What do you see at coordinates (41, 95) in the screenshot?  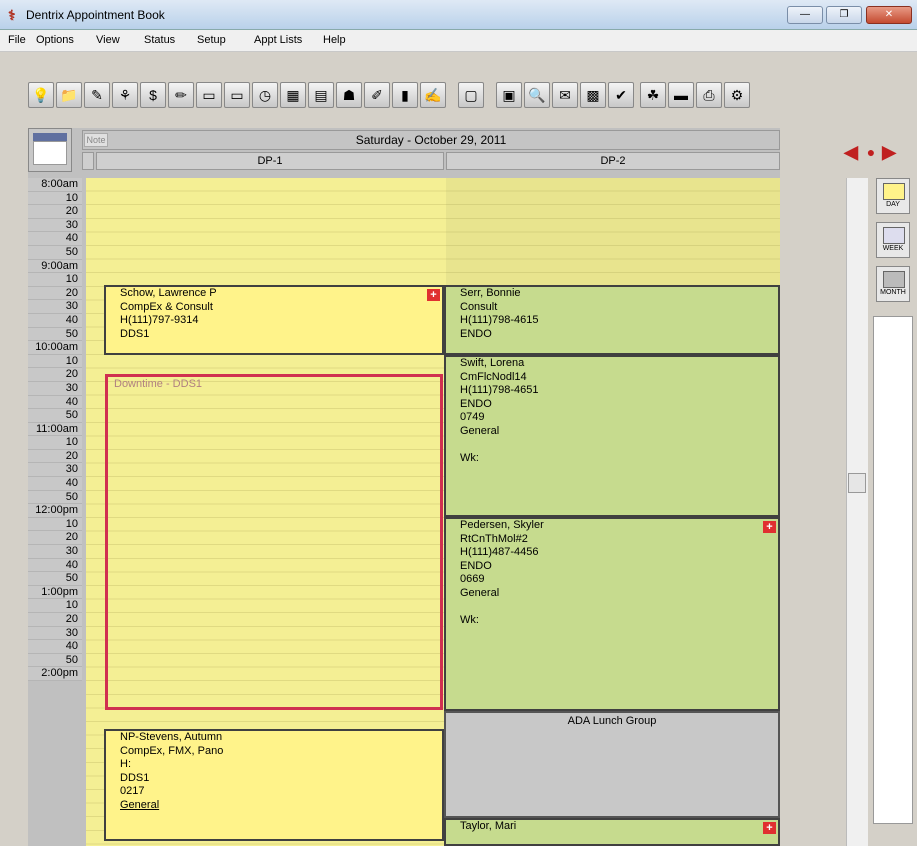 I see `lightbulb-icon: 💡` at bounding box center [41, 95].